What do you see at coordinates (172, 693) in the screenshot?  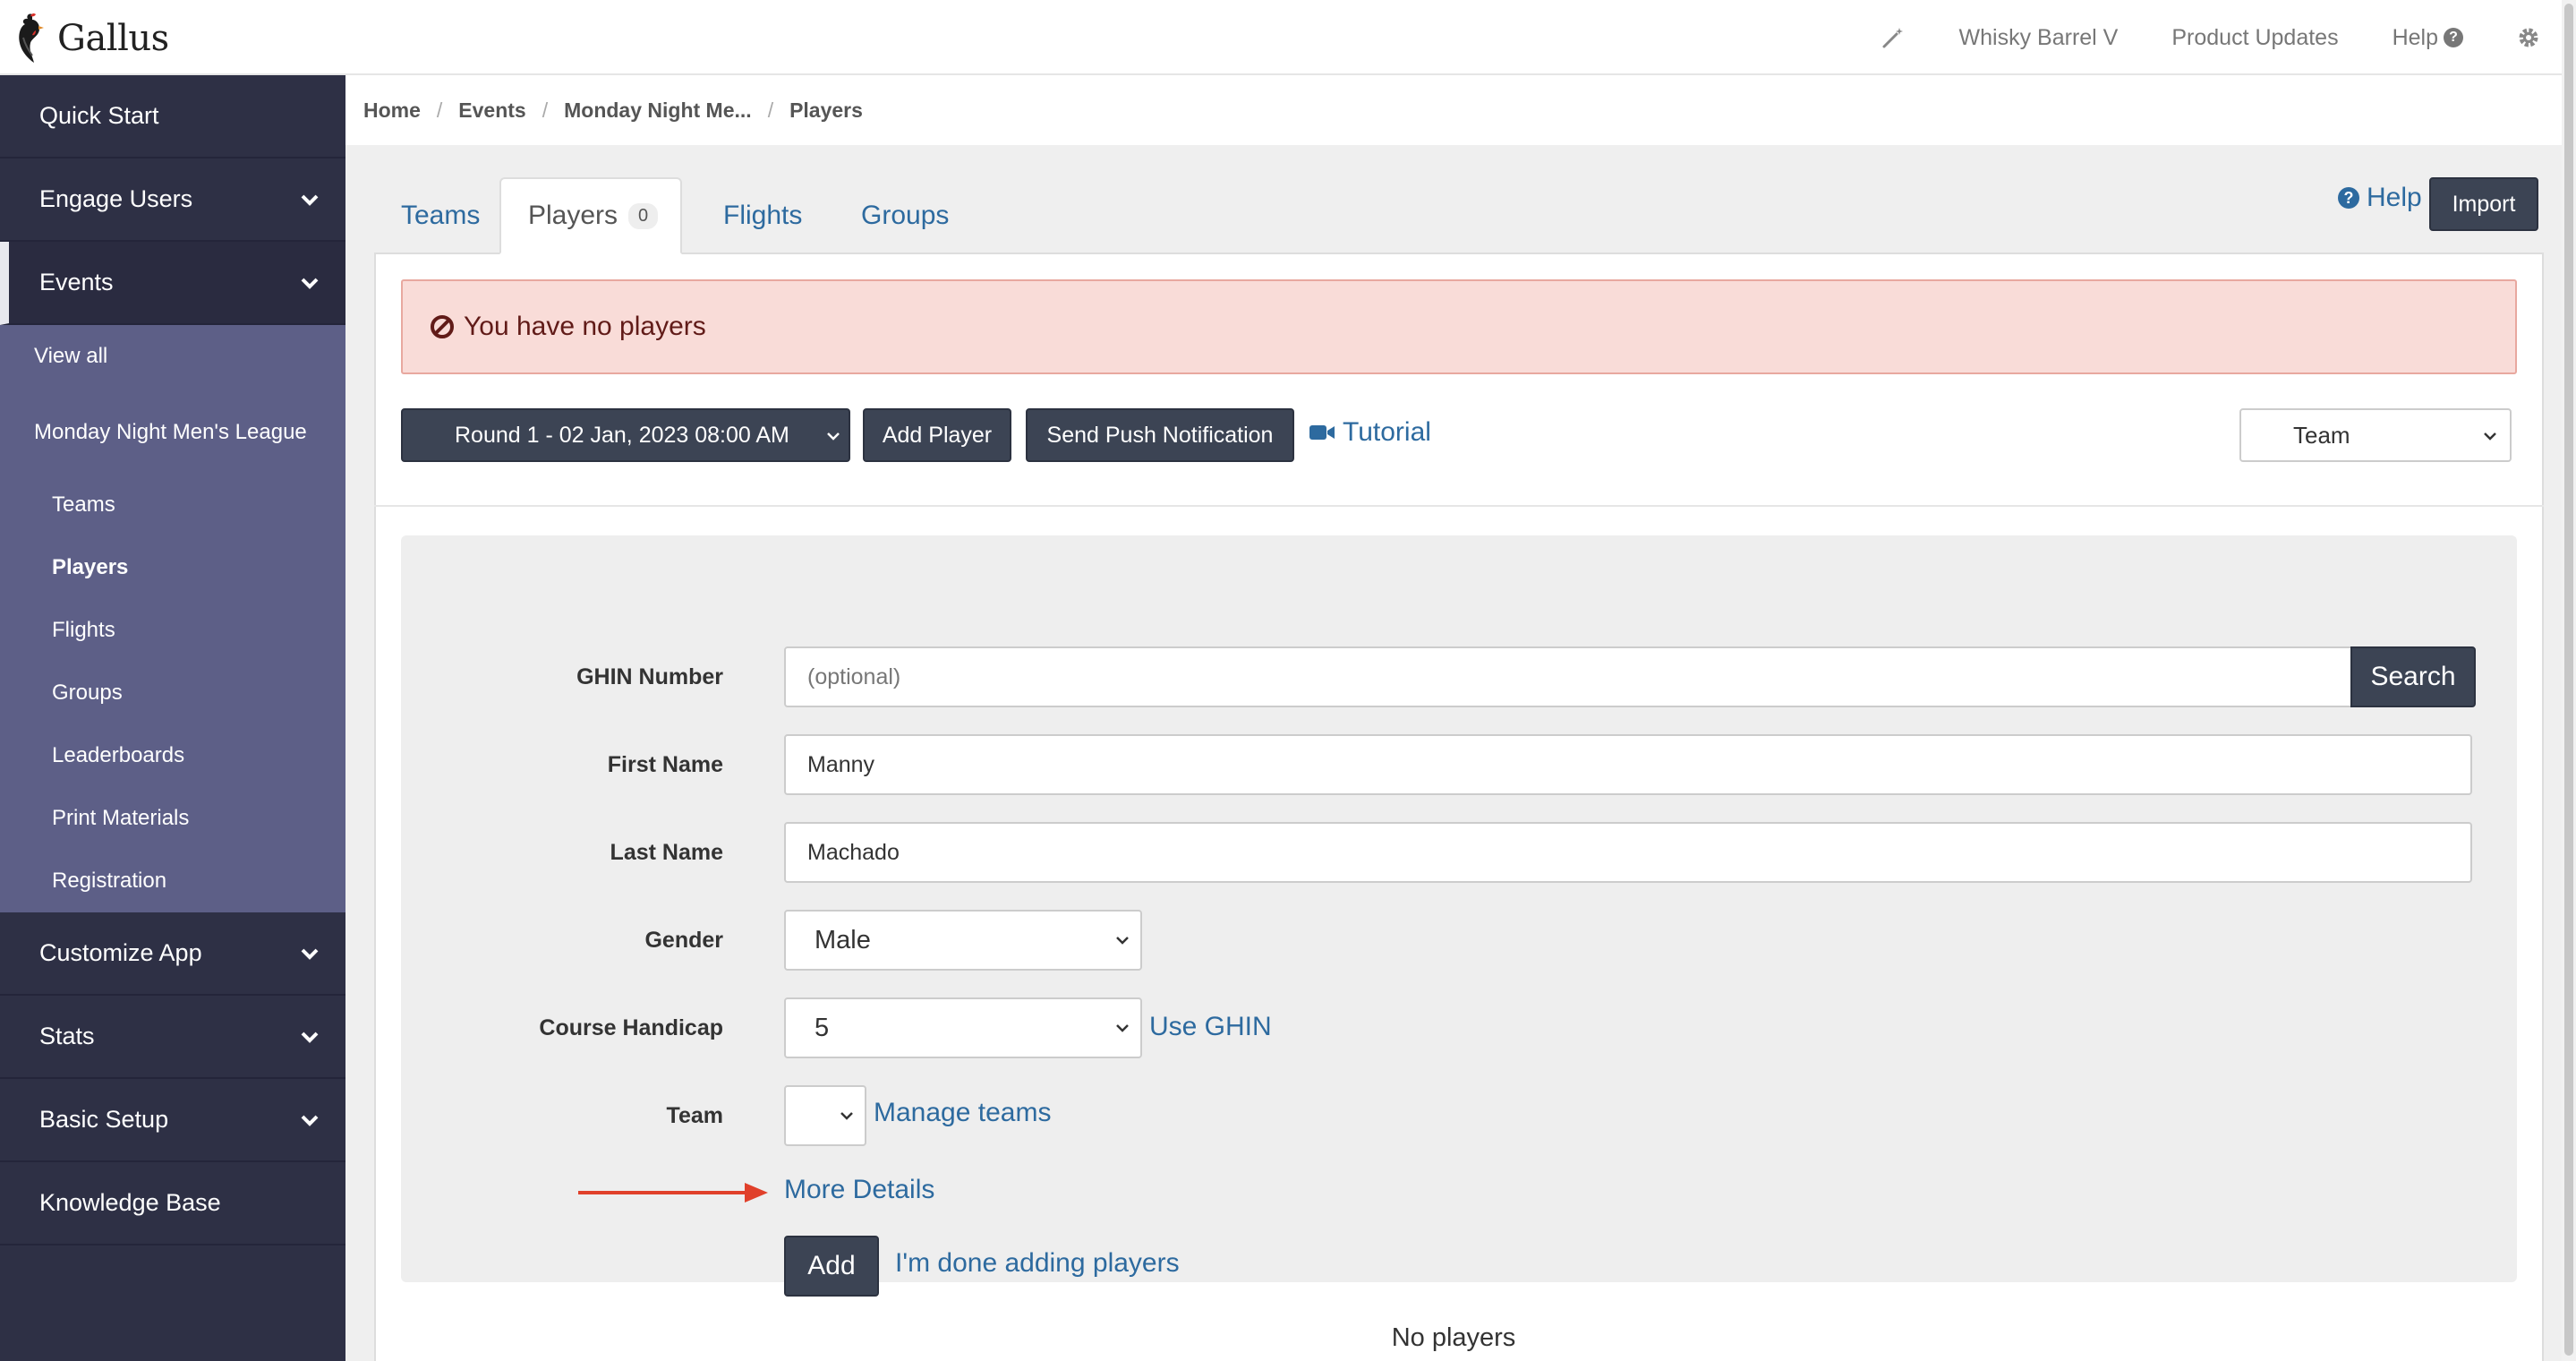 I see `sidebar-item-groups: Groups` at bounding box center [172, 693].